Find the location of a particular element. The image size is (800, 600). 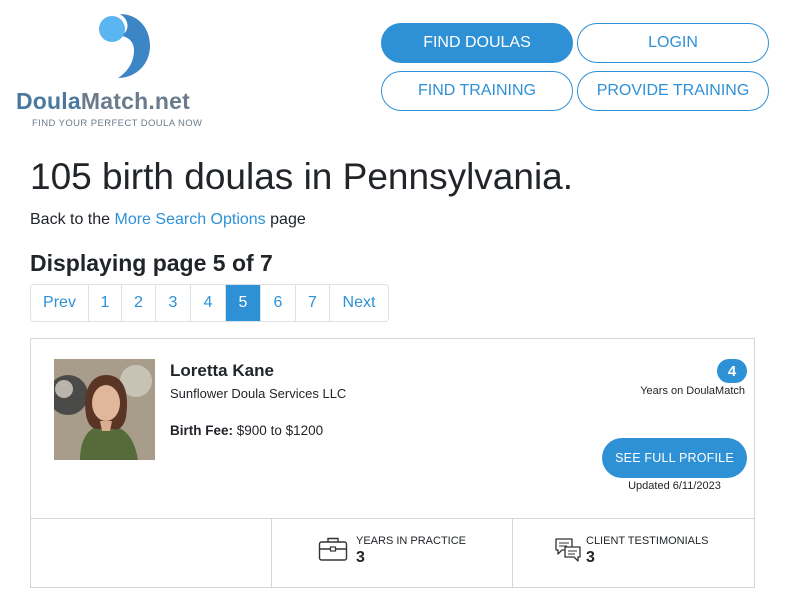

displaying-page-heading: Displaying page 5 of 7 is located at coordinates (151, 263).